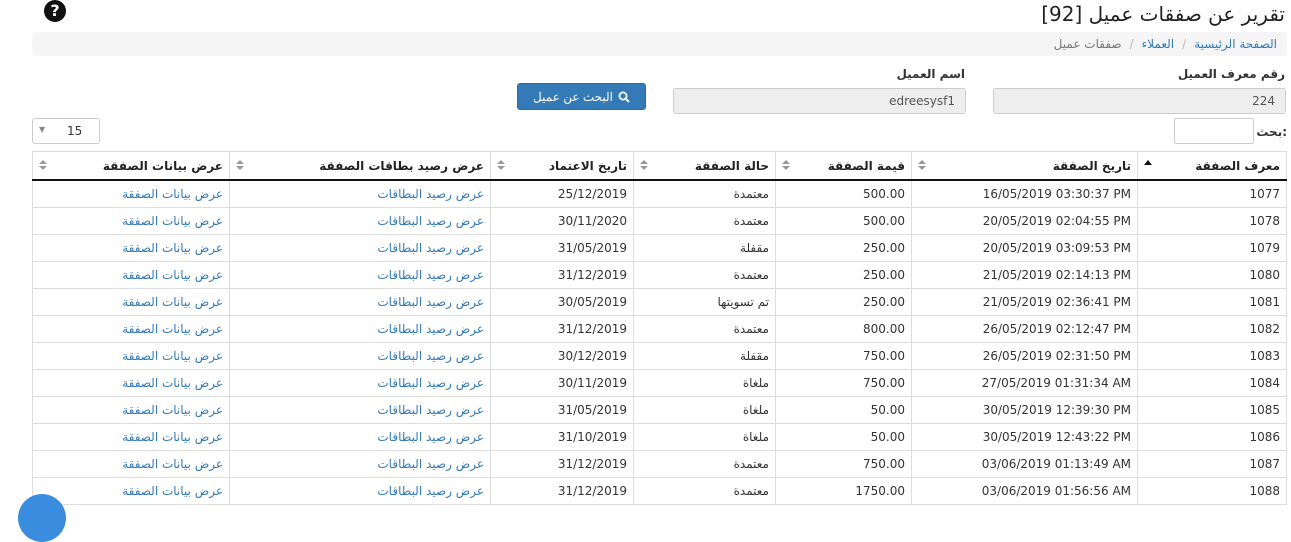 The height and width of the screenshot is (542, 1291). Describe the element at coordinates (1214, 131) in the screenshot. I see `table-search-input` at that location.